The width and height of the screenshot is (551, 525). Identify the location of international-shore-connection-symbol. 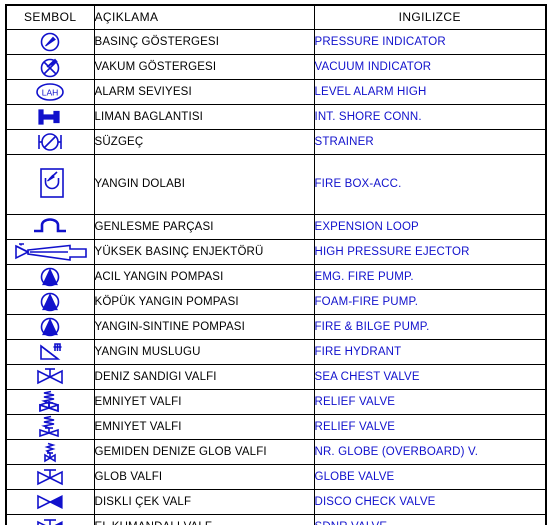
(50, 116).